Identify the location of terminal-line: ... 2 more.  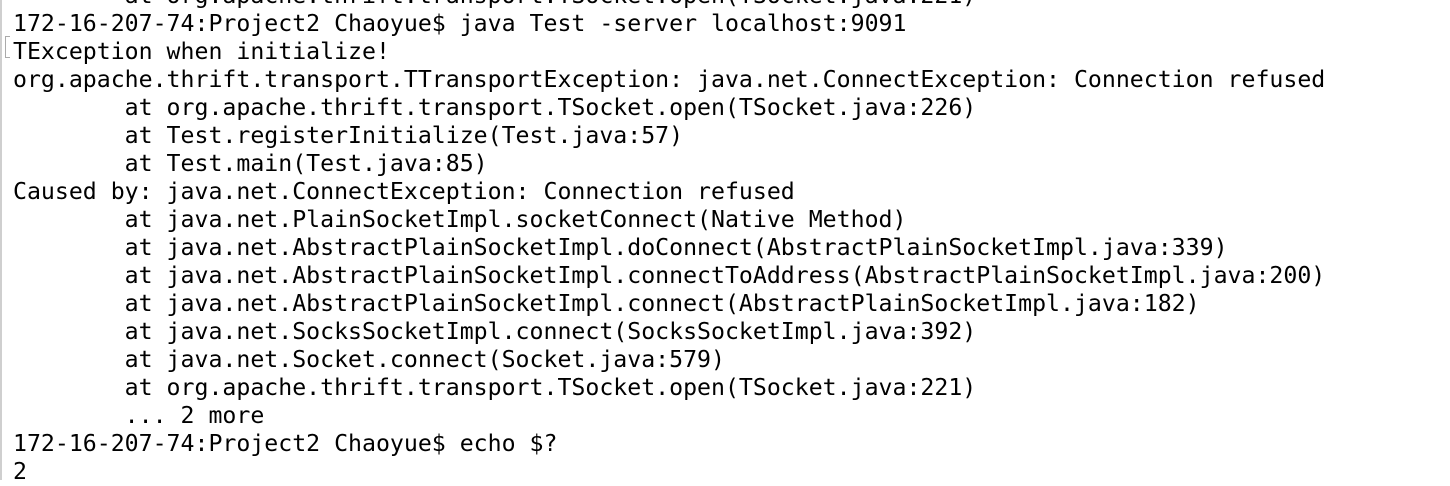
(139, 415).